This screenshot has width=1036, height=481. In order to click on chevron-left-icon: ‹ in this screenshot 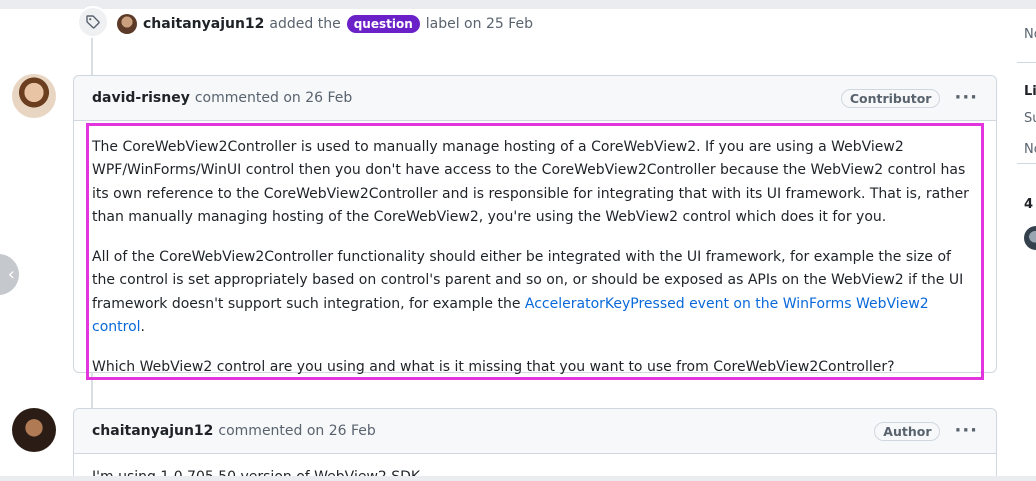, I will do `click(9, 274)`.